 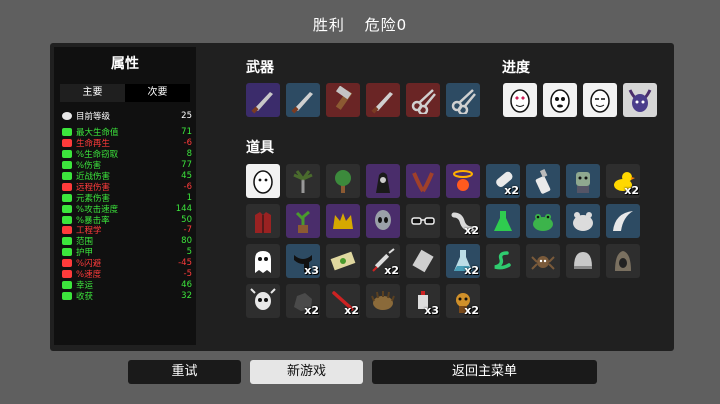 I want to click on hood-icon, so click(x=623, y=261).